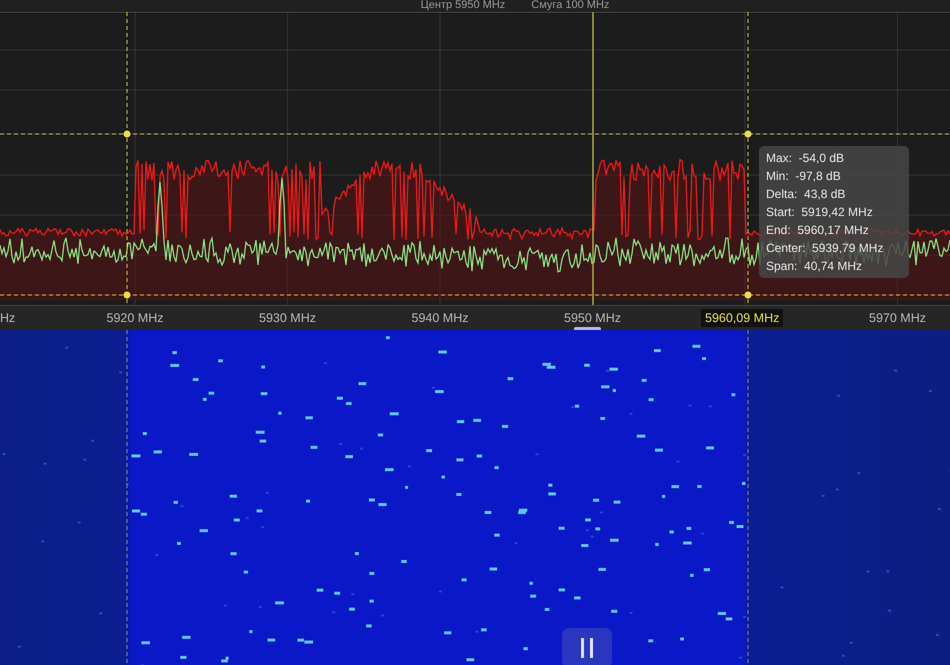 This screenshot has width=950, height=665. I want to click on center-frequency-label: Центр 5950 MHz, so click(463, 6).